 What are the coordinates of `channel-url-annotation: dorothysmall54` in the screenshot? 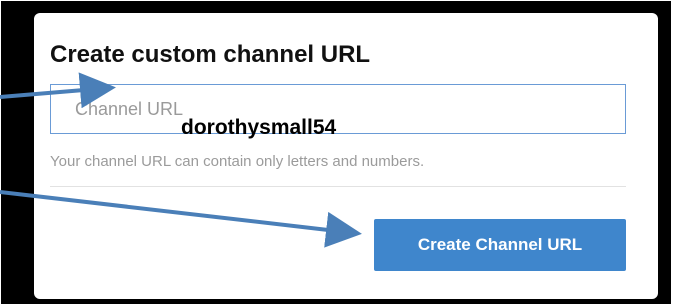 It's located at (259, 127).